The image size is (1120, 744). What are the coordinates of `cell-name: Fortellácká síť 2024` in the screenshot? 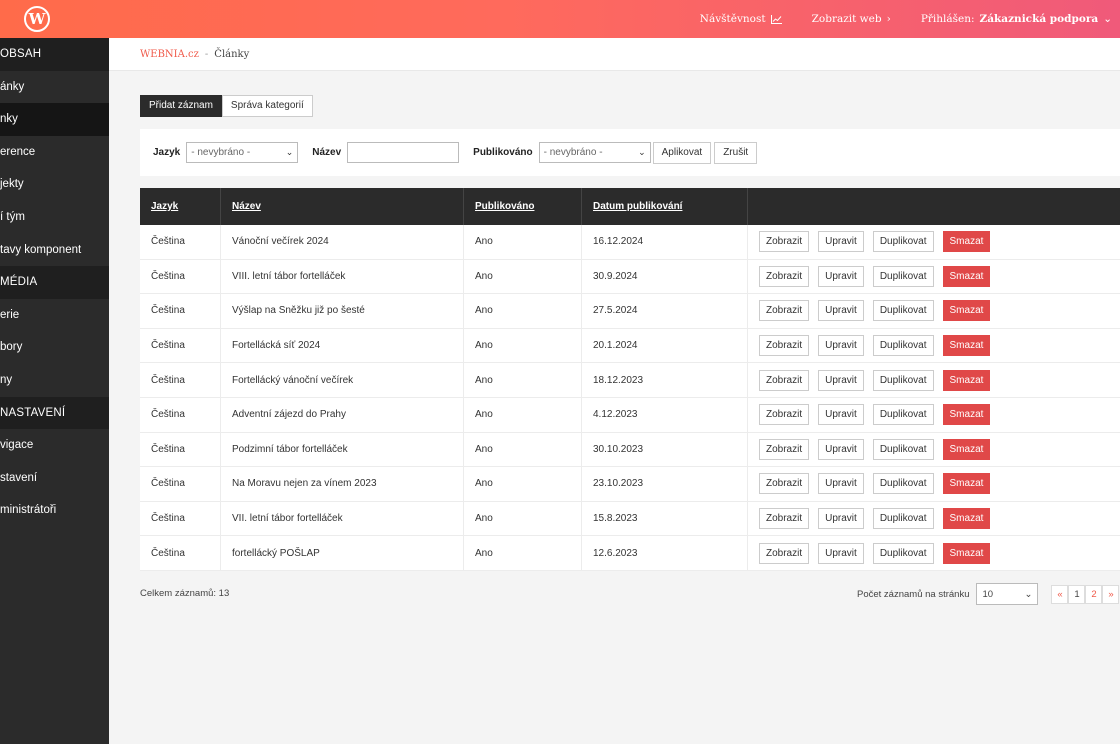 It's located at (342, 345).